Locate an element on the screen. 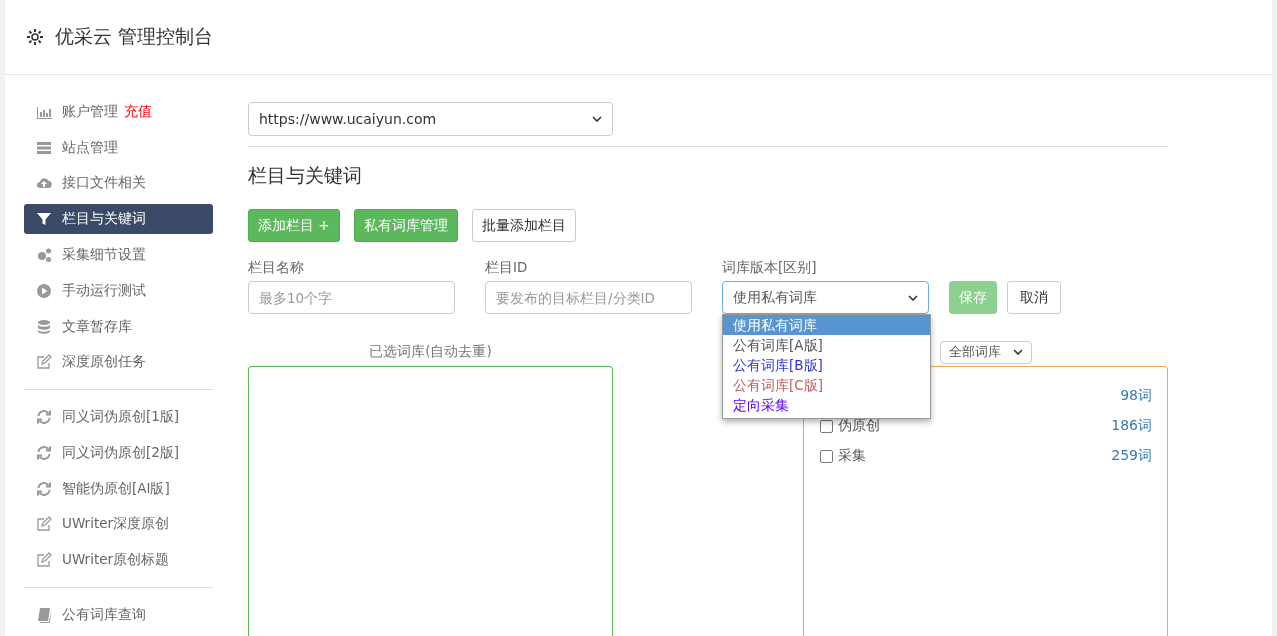 This screenshot has width=1277, height=636. field-label: 栏目ID is located at coordinates (507, 268).